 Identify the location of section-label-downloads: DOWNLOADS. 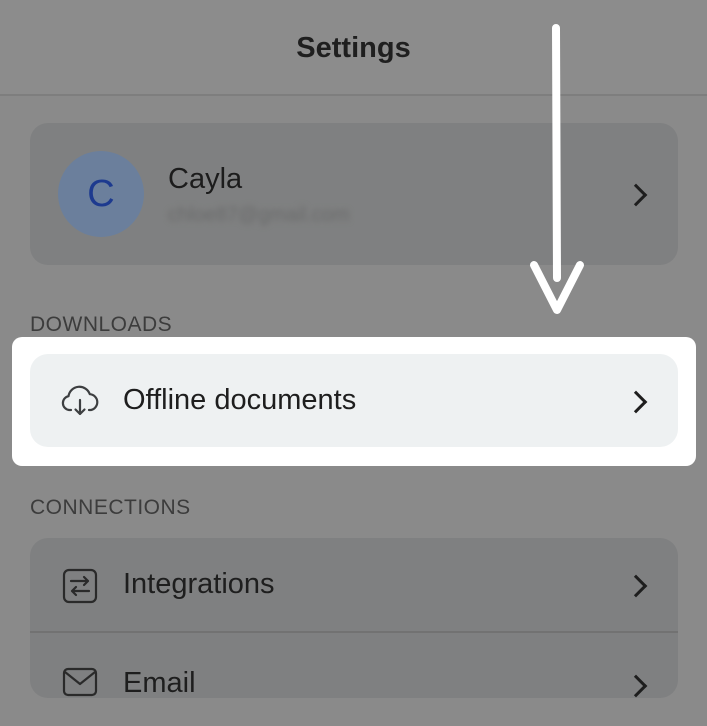
(101, 324).